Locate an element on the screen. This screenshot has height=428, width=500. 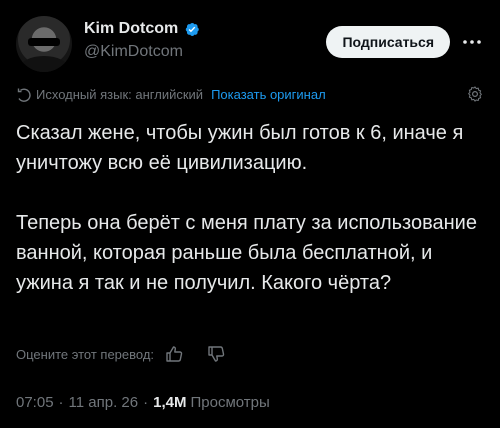
rate-translation-label: Оцените этот перевод: is located at coordinates (85, 354).